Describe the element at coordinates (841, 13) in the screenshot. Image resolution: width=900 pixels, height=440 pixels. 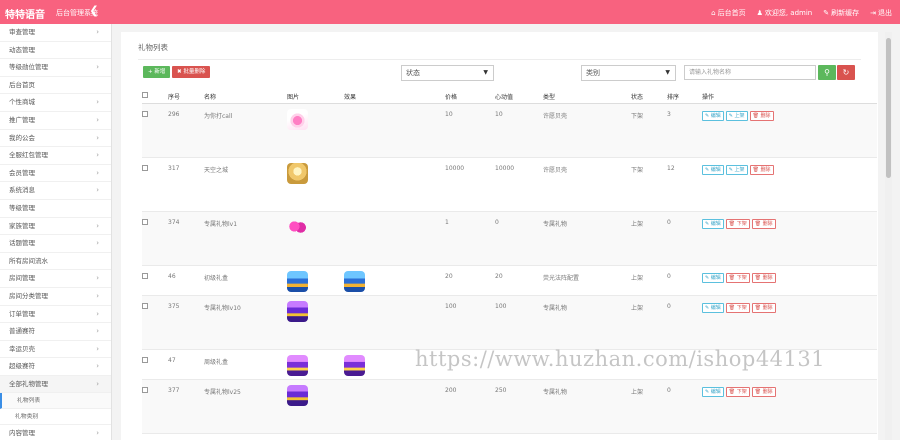
I see `top-nav-link: ✎ 刷新缓存` at that location.